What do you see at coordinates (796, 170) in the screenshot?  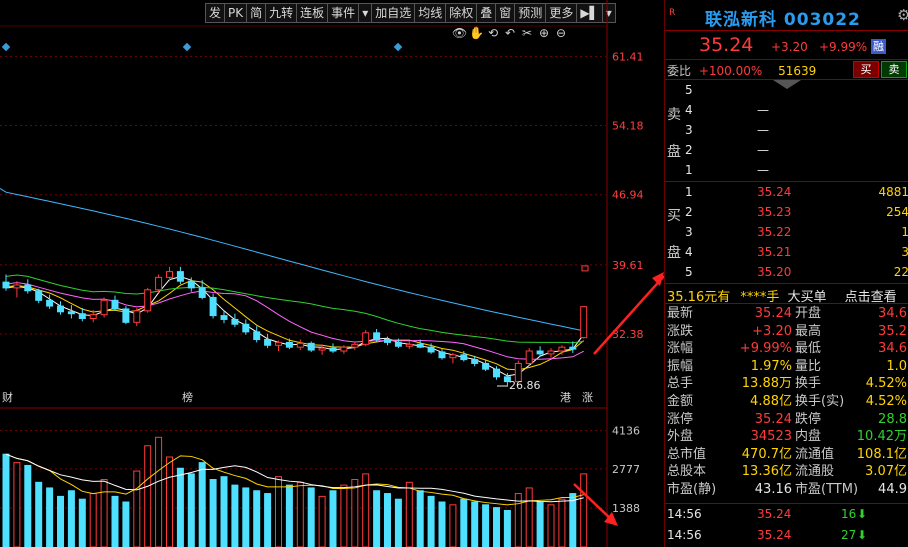 I see `asks-row: 1—` at bounding box center [796, 170].